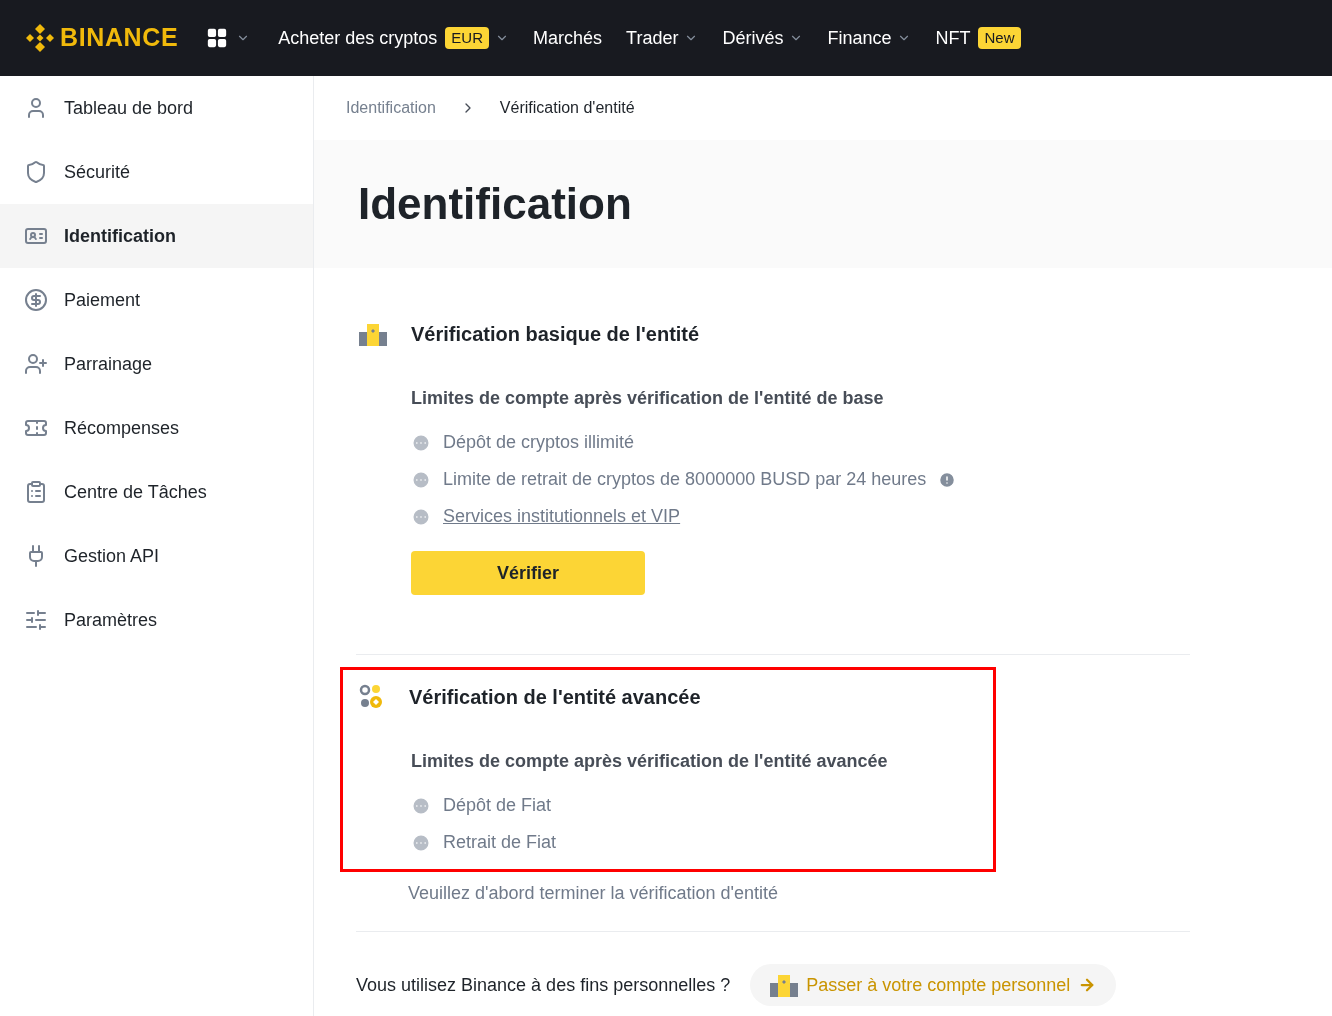 The image size is (1332, 1016). Describe the element at coordinates (555, 334) in the screenshot. I see `section-title: Vérification basique de l'entité` at that location.